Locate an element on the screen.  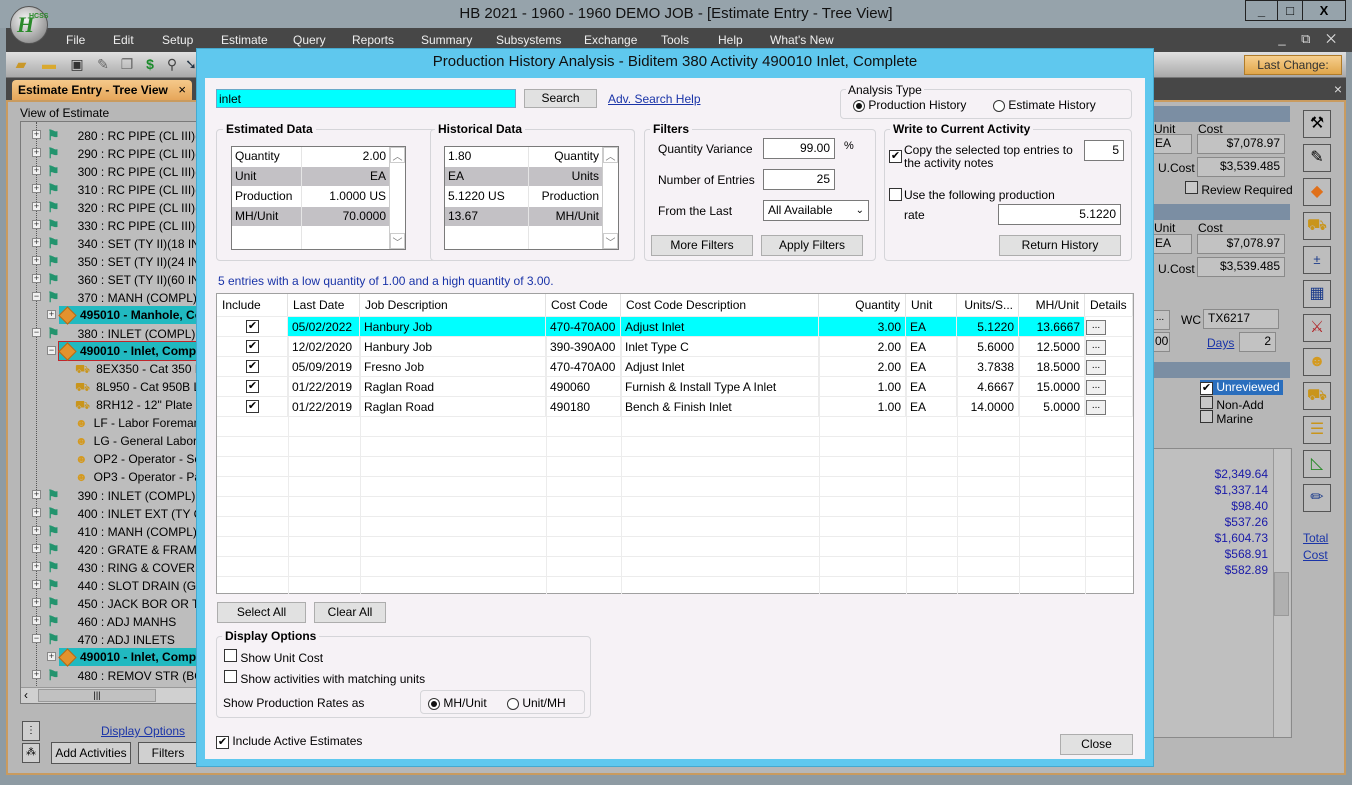
clear-all-button: Clear All is located at coordinates (350, 612).